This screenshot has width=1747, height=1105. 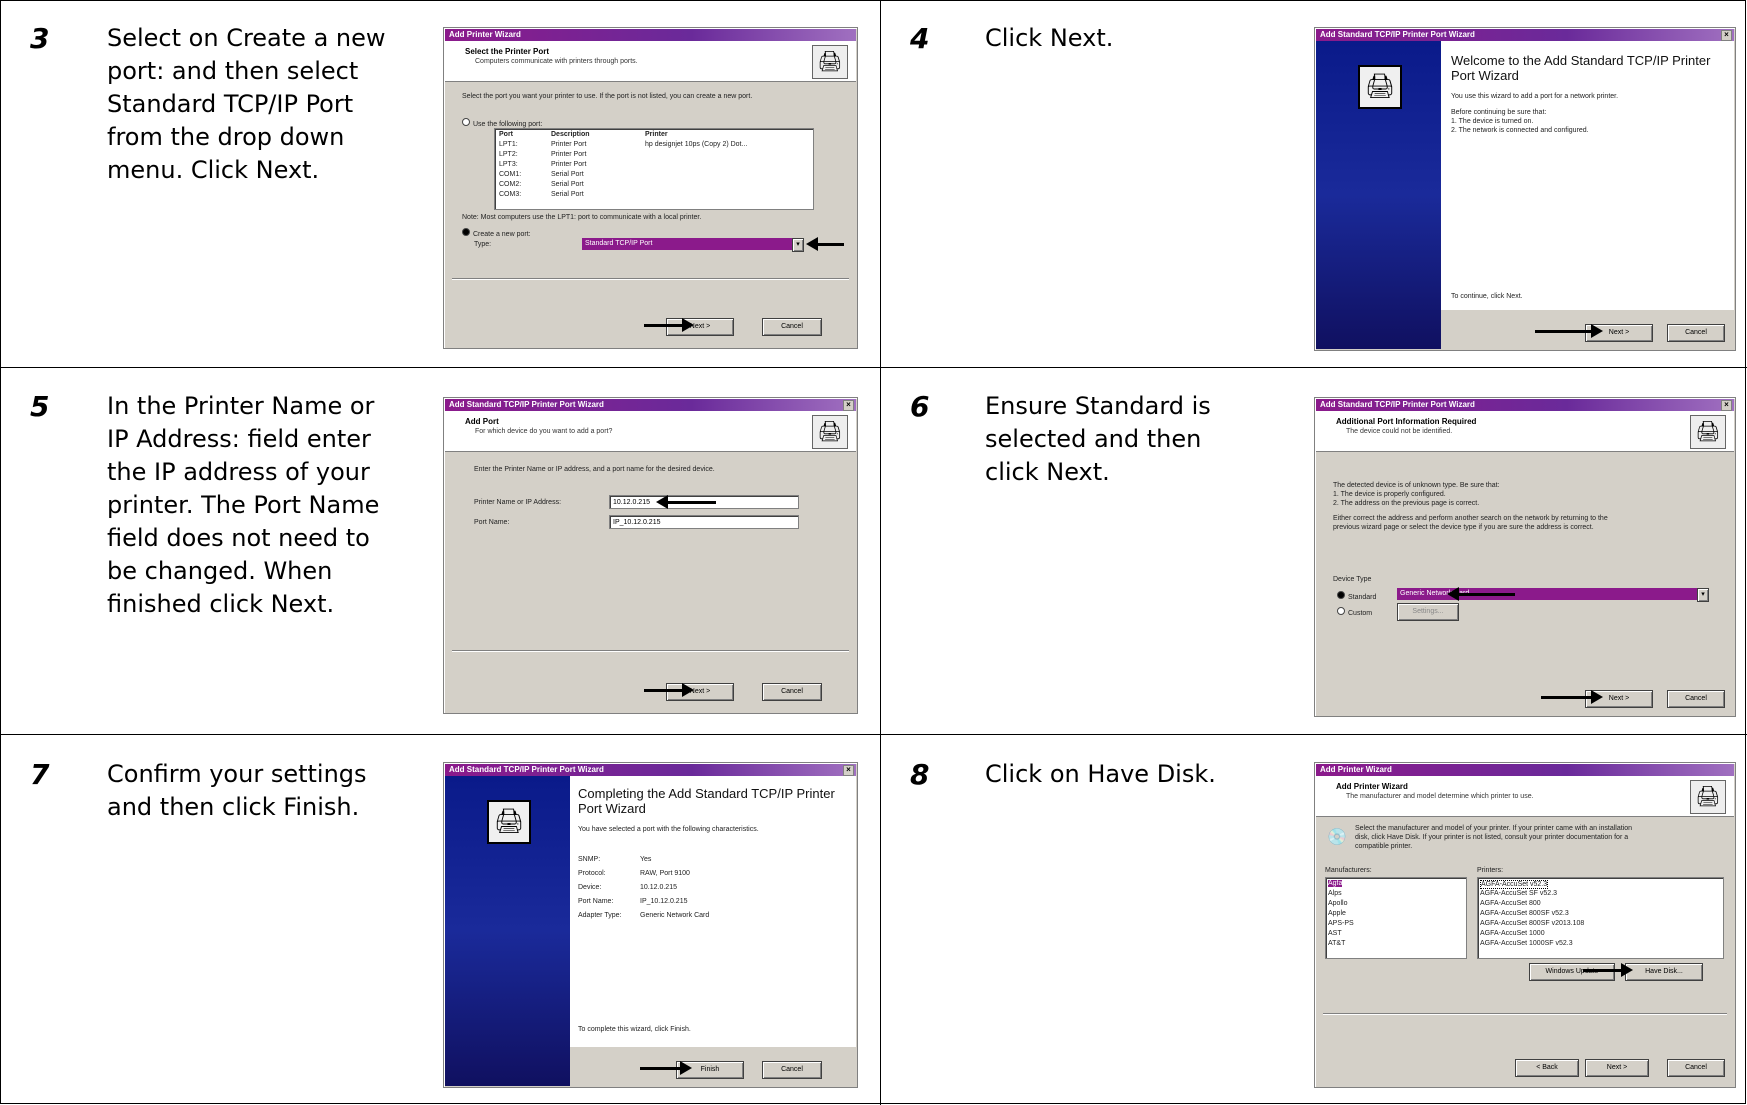 What do you see at coordinates (880, 552) in the screenshot?
I see `column-divider` at bounding box center [880, 552].